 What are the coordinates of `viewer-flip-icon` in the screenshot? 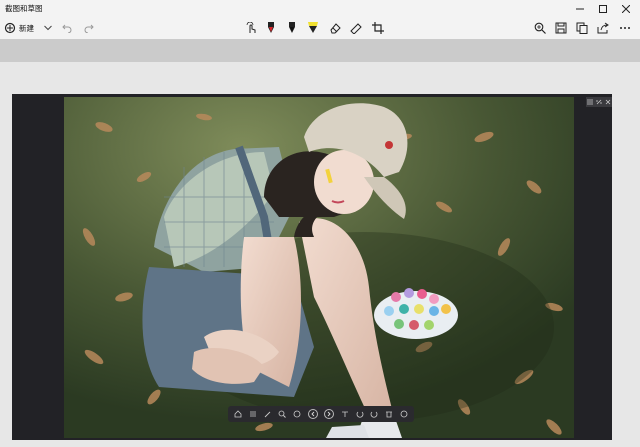 It's located at (345, 414).